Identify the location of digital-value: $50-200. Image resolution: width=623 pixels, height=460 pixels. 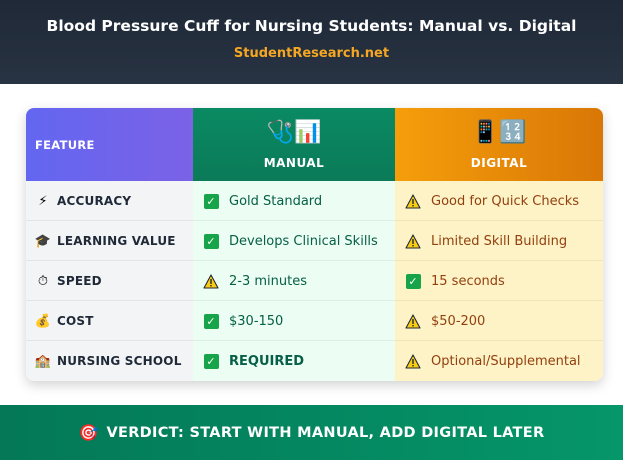
(458, 321).